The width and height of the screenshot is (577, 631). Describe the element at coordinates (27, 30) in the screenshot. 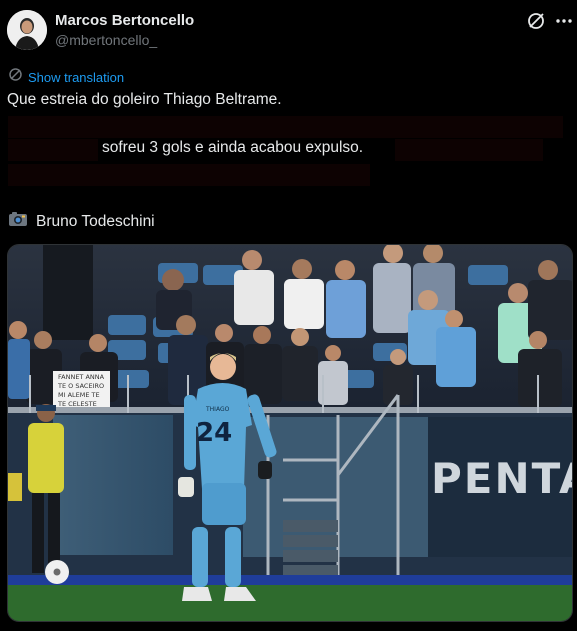

I see `avatar` at that location.